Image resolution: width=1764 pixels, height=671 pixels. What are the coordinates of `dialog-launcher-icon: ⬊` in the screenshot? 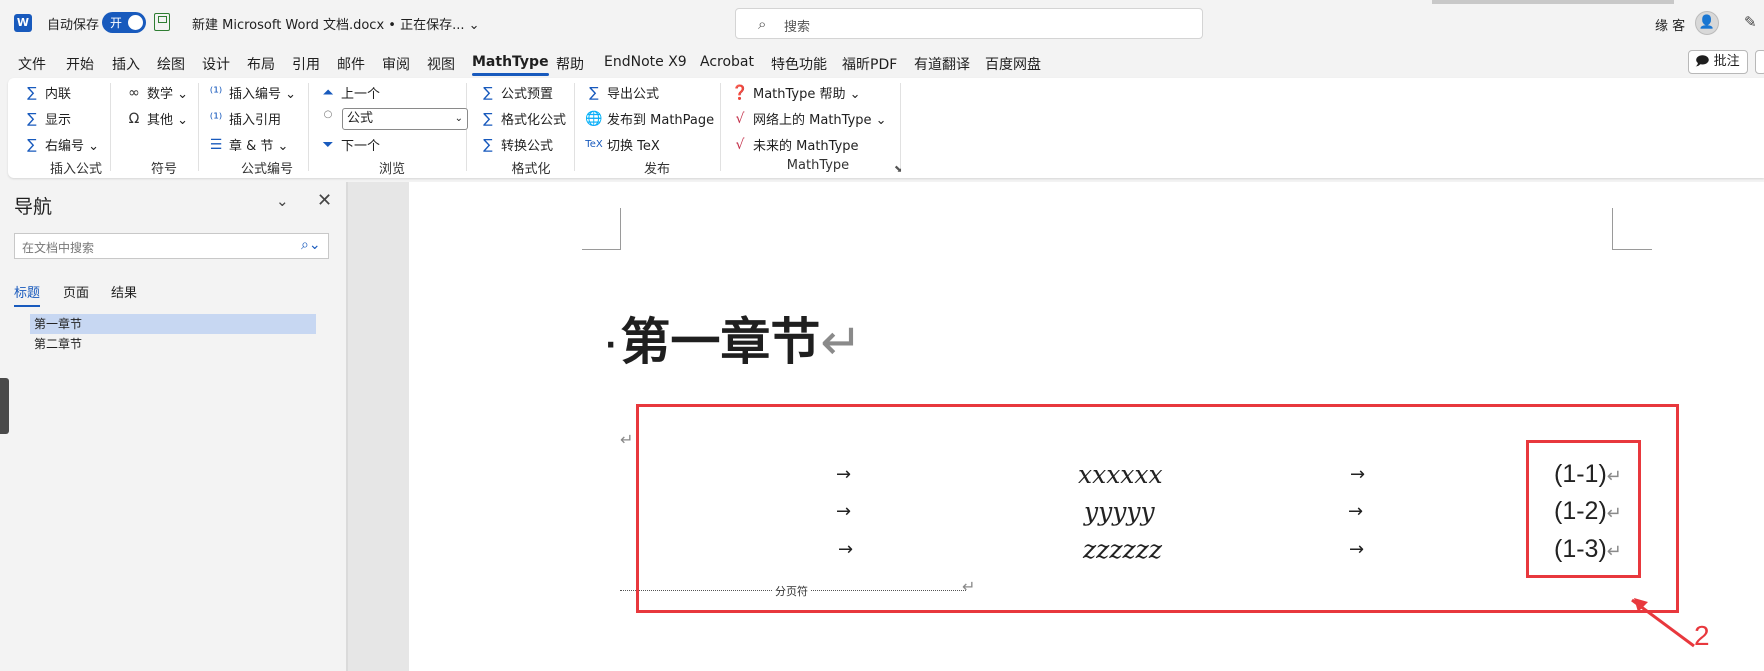 It's located at (898, 169).